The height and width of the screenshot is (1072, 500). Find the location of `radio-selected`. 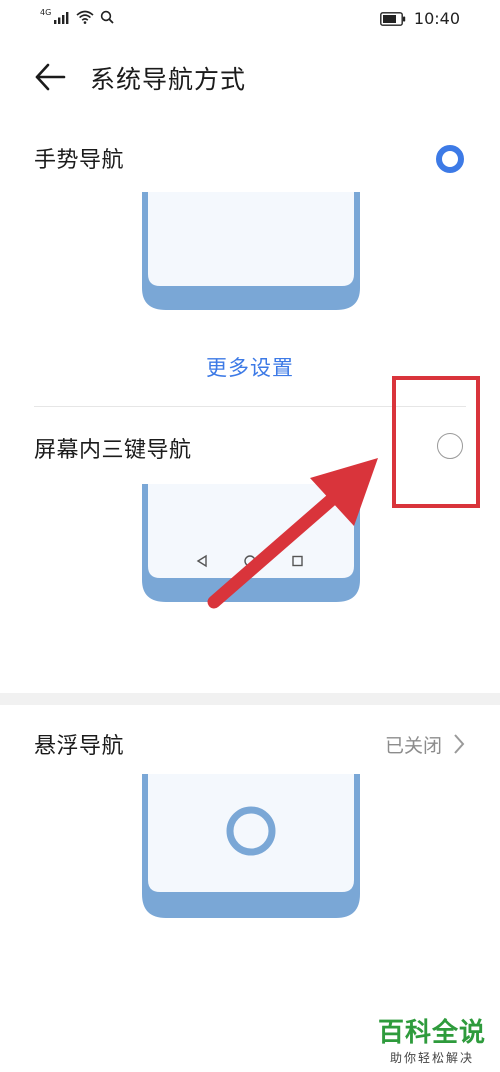

radio-selected is located at coordinates (450, 159).